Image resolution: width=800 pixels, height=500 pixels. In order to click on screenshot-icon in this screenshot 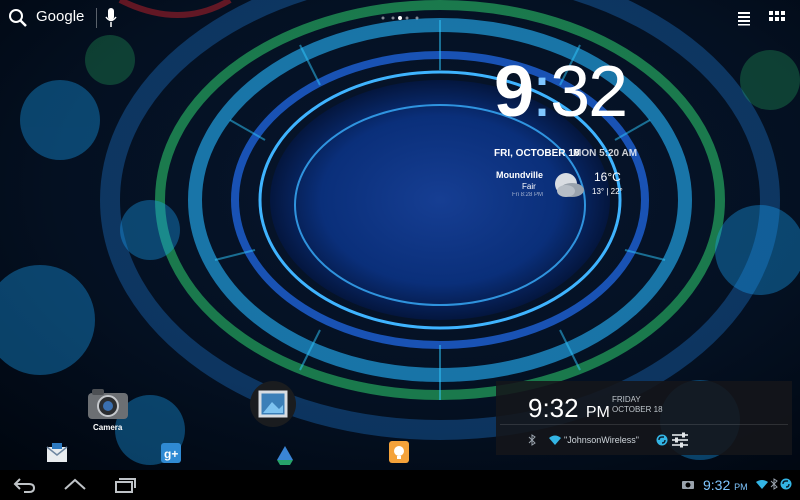, I will do `click(688, 485)`.